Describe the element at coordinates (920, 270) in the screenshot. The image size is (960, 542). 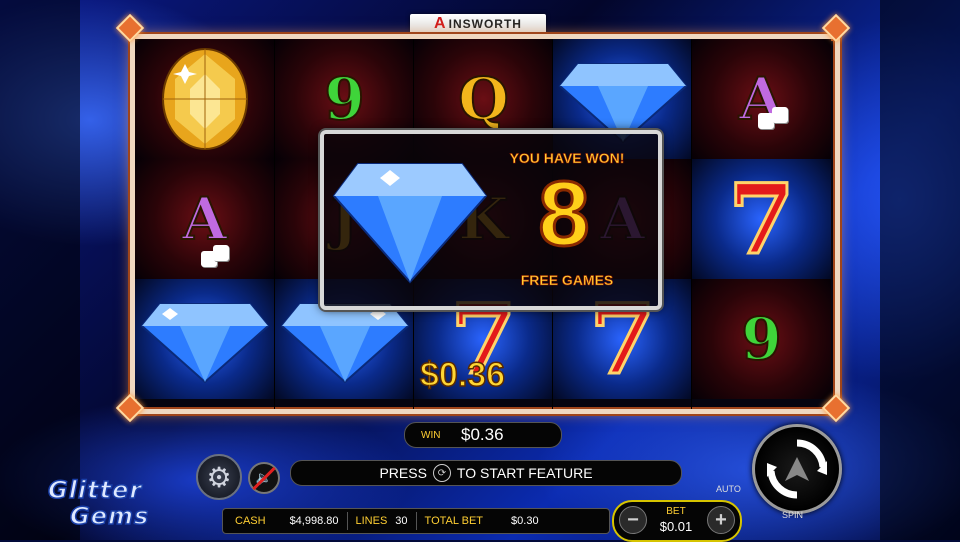
I see `right-shade` at that location.